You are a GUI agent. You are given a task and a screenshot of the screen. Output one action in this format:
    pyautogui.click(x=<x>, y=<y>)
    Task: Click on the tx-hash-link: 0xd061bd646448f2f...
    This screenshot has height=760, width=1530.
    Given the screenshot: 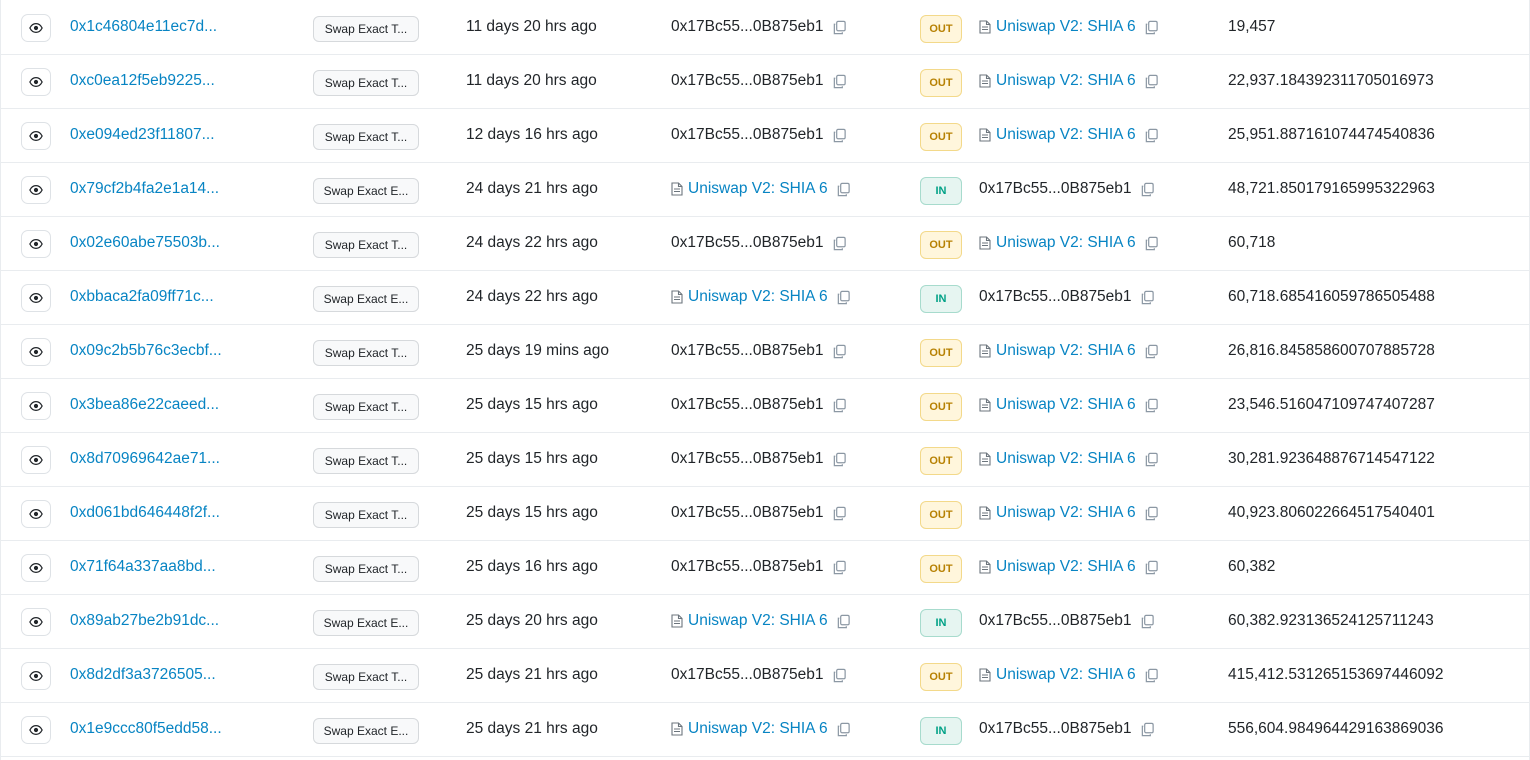 What is the action you would take?
    pyautogui.click(x=145, y=513)
    